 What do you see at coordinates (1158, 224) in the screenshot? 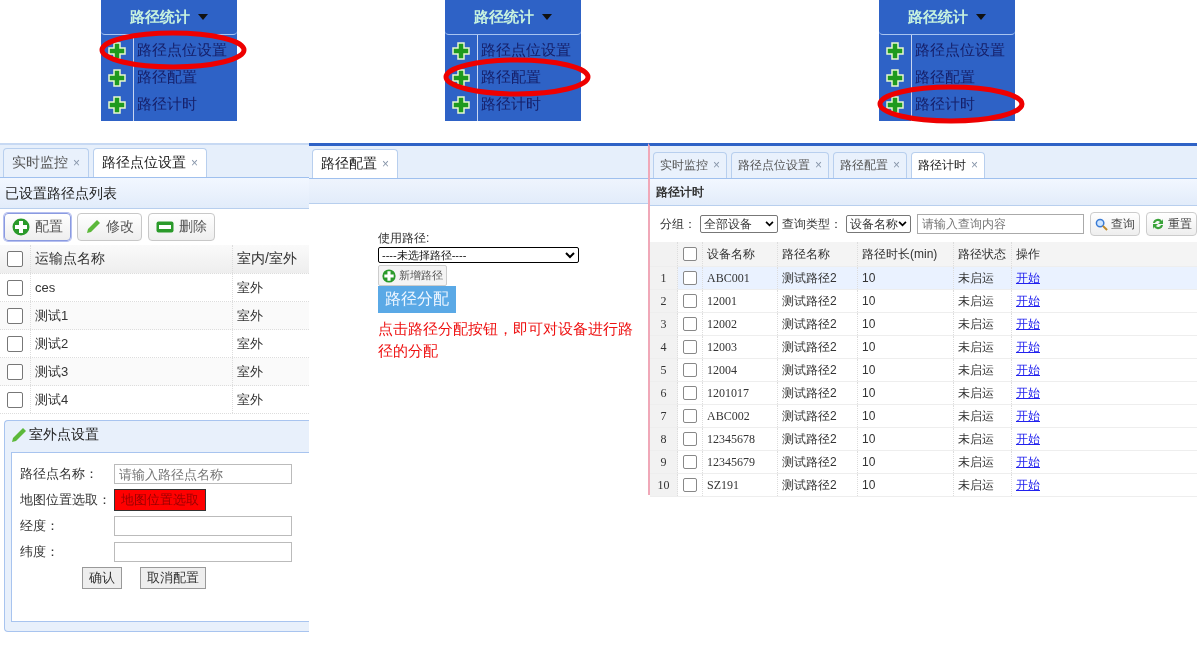
I see `refresh-icon` at bounding box center [1158, 224].